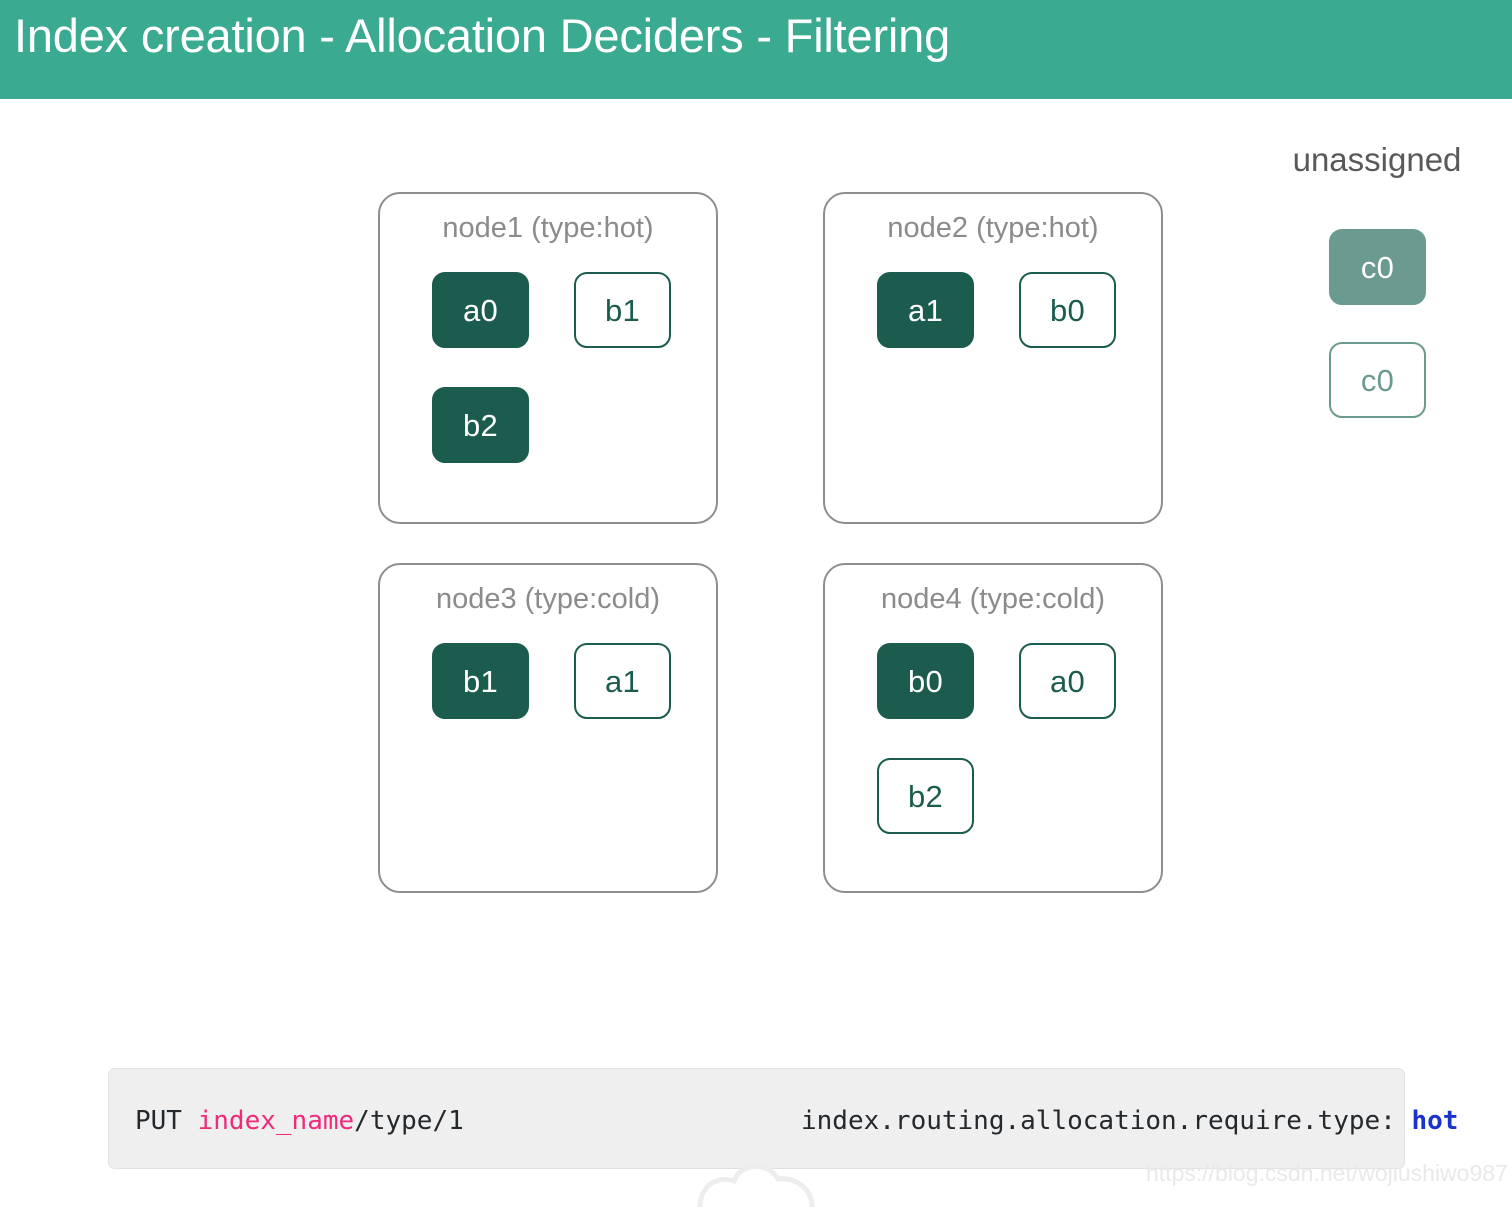  What do you see at coordinates (1377, 159) in the screenshot?
I see `unassigned-label: unassigned` at bounding box center [1377, 159].